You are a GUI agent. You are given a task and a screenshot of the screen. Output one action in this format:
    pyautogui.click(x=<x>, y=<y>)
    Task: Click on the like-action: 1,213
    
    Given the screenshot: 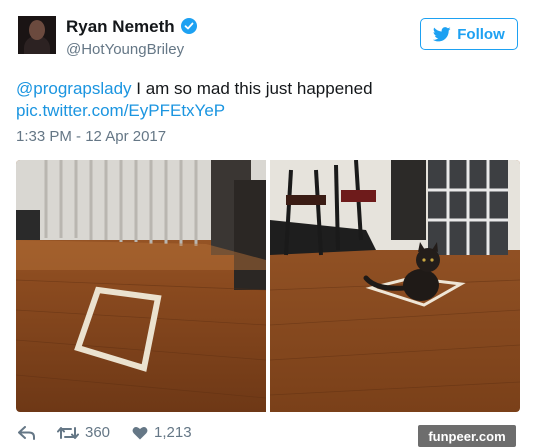 What is the action you would take?
    pyautogui.click(x=162, y=432)
    